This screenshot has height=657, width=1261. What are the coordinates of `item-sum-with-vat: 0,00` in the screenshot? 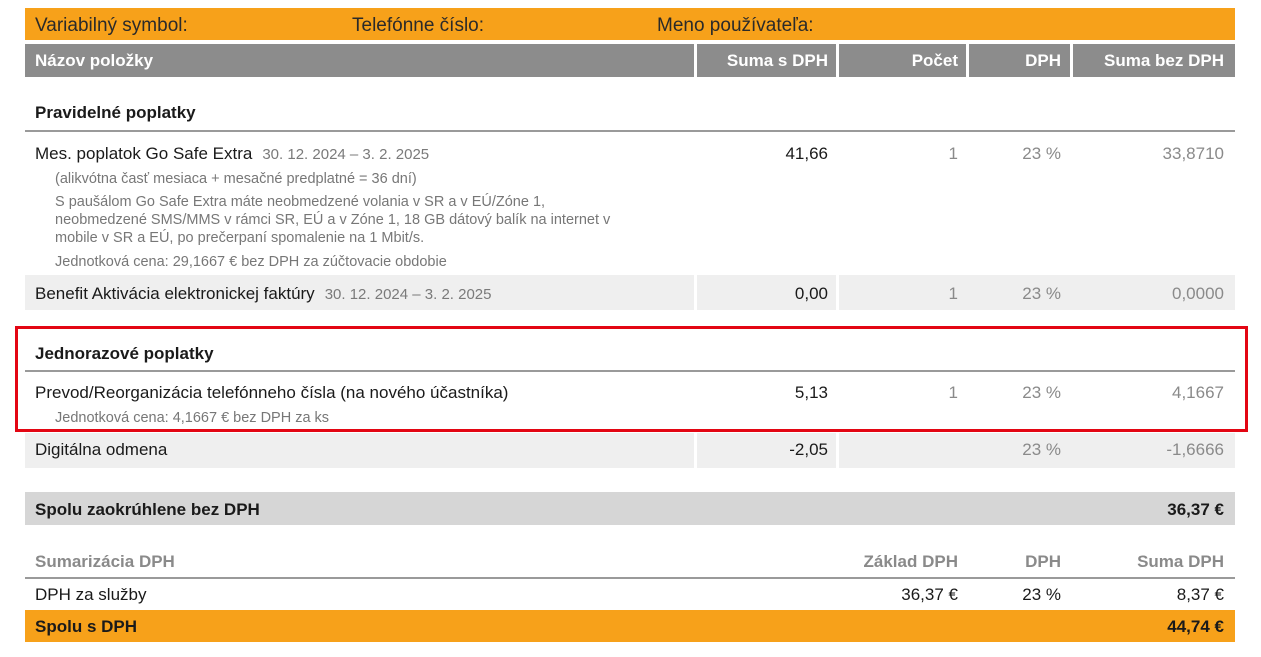 It's located at (811, 293).